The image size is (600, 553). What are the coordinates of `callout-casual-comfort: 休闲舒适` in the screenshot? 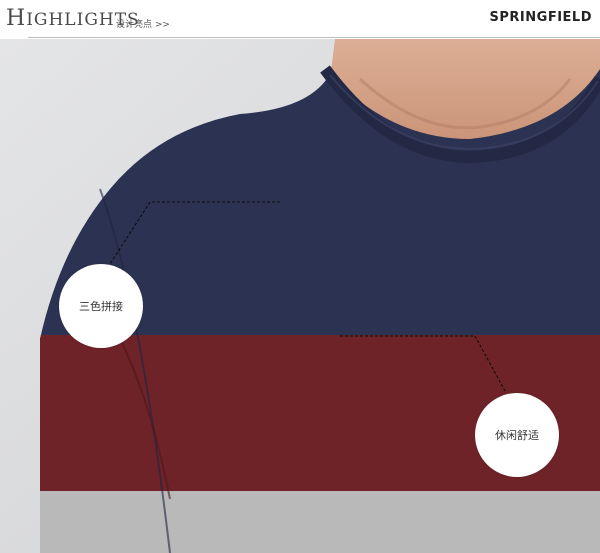 It's located at (517, 435).